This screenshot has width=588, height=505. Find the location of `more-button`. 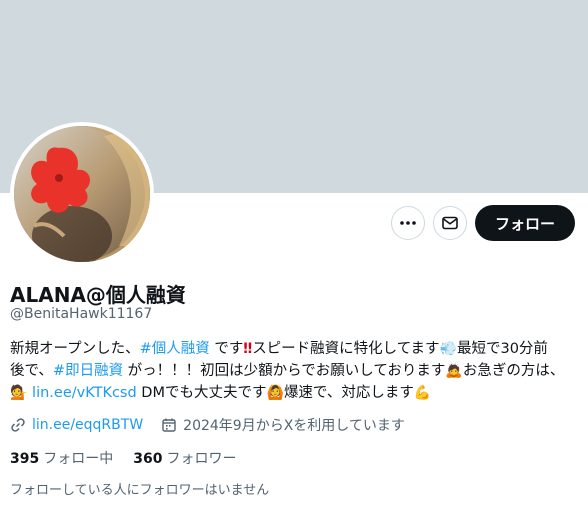

more-button is located at coordinates (407, 223).